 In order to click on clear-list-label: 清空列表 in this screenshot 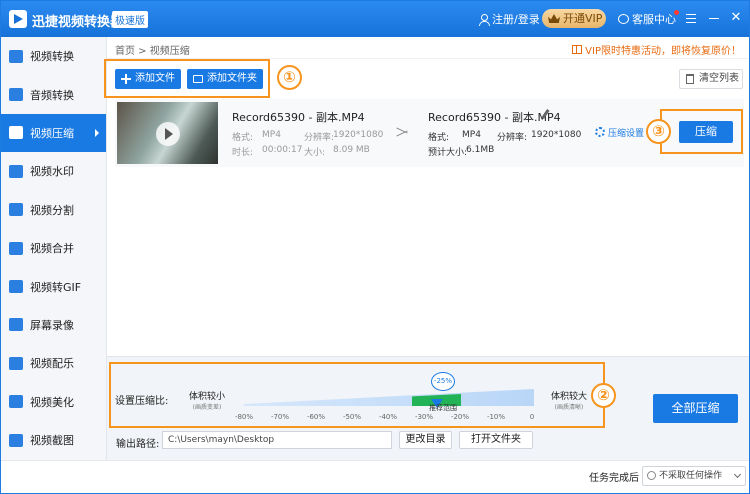, I will do `click(719, 78)`.